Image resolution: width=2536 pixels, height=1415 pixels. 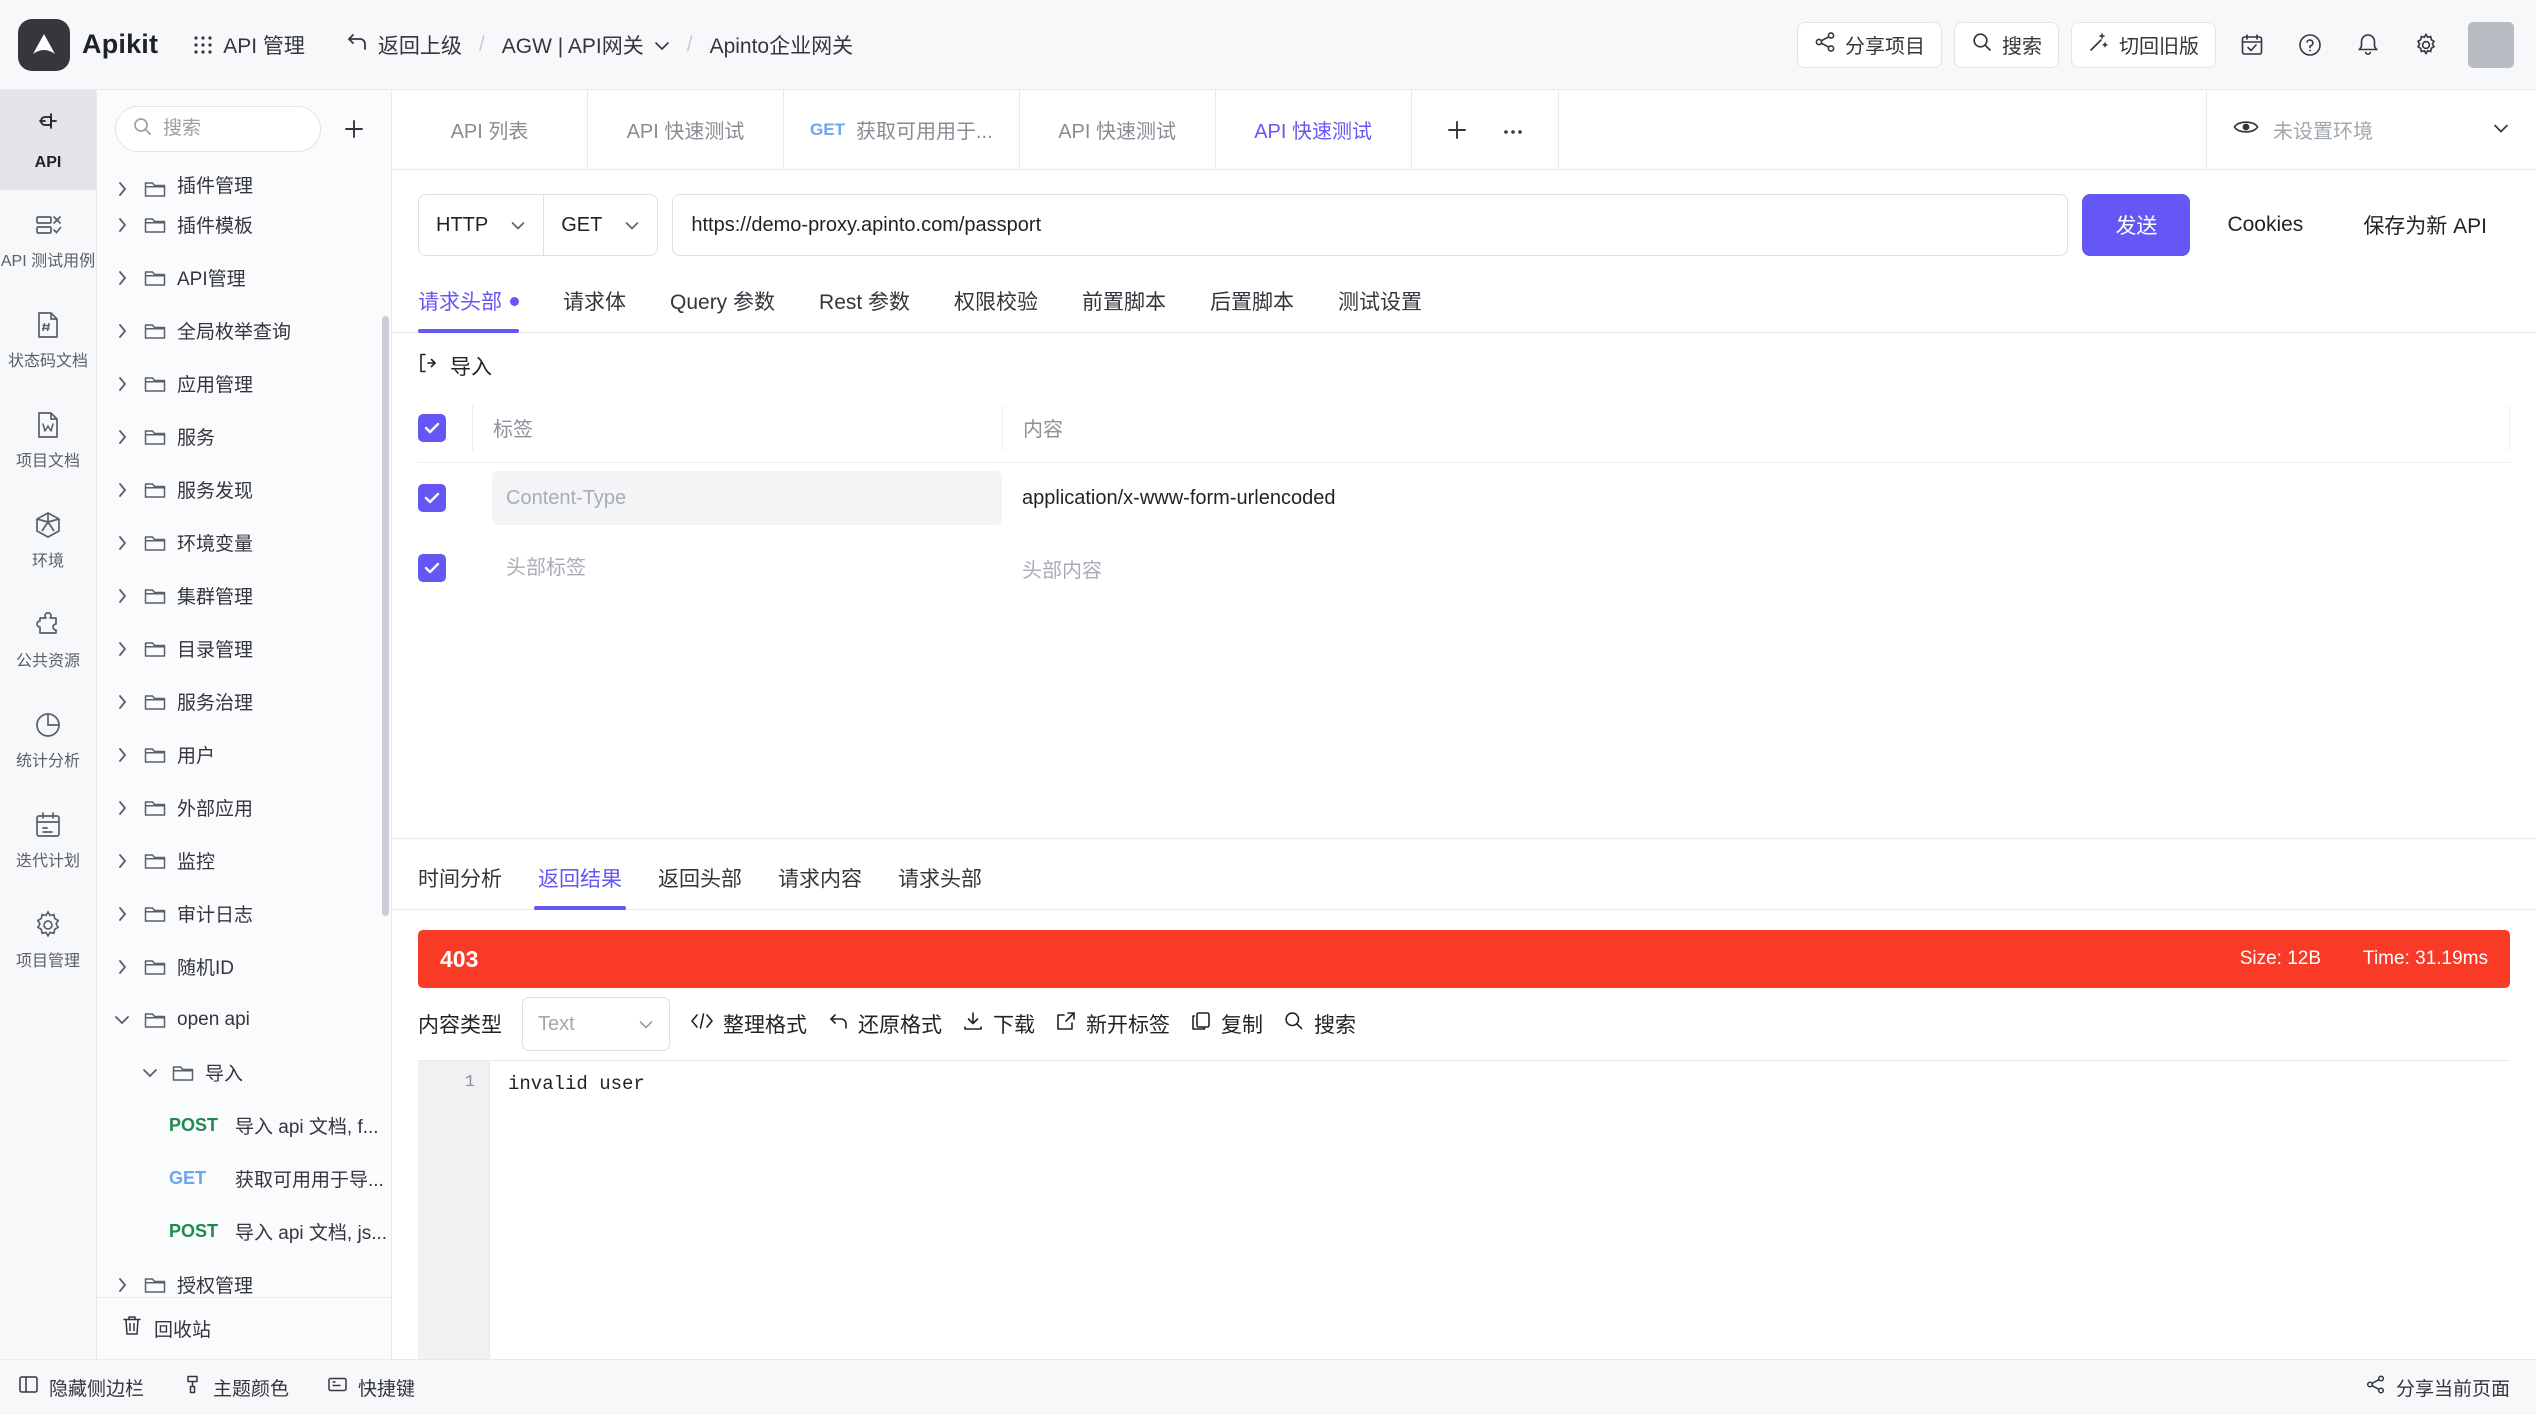 I want to click on tree-row: 审计日志, so click(x=244, y=913).